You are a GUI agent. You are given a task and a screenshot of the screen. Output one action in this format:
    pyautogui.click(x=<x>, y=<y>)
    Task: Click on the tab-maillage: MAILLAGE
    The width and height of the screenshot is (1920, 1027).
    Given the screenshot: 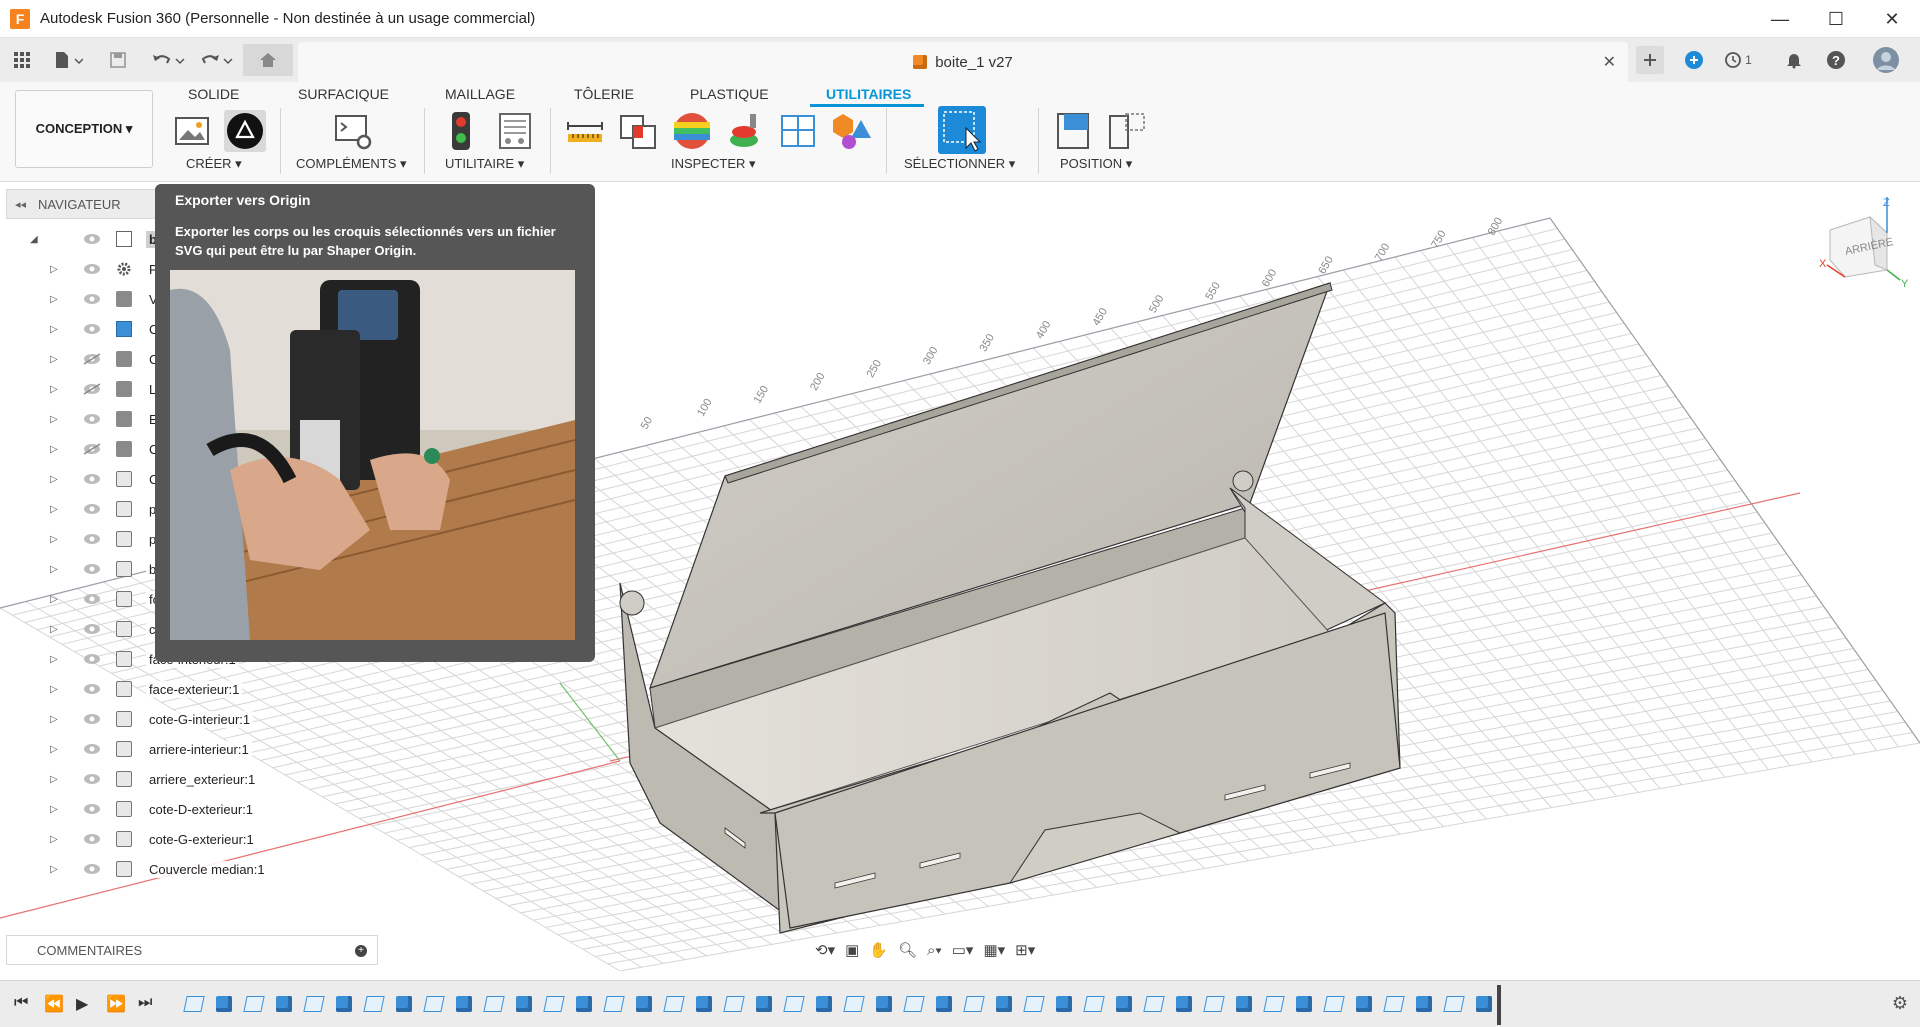 What is the action you would take?
    pyautogui.click(x=480, y=94)
    